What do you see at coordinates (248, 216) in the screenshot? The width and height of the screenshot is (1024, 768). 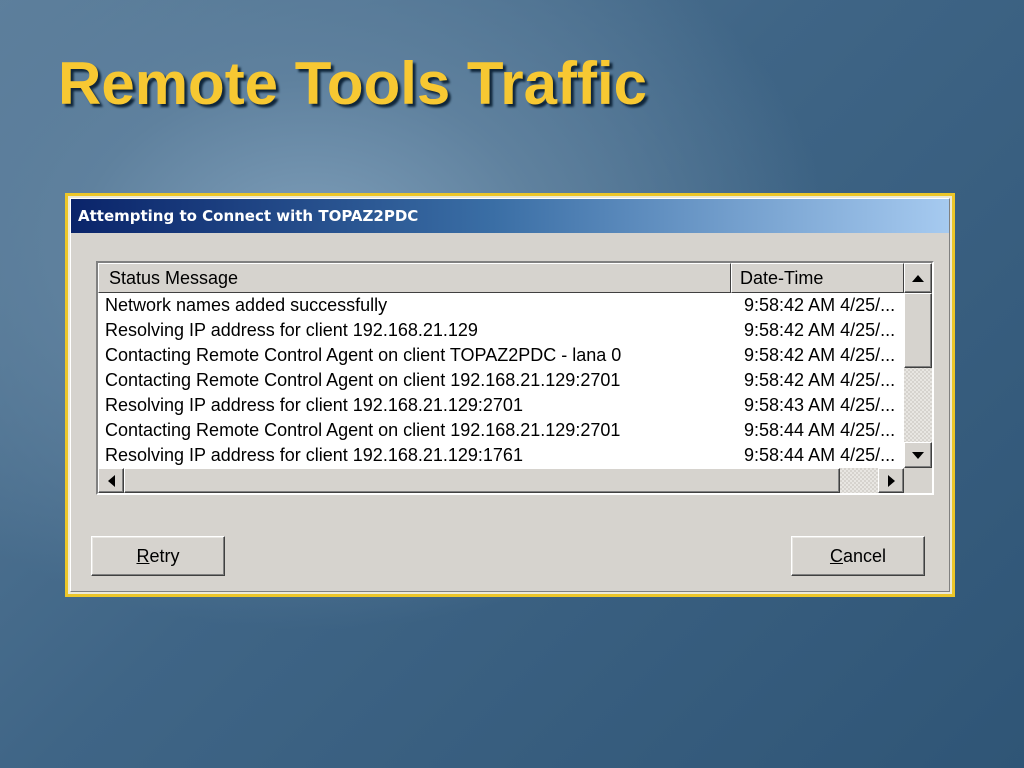 I see `dialog-title: Attempting to Connect with TOPAZ2PDC` at bounding box center [248, 216].